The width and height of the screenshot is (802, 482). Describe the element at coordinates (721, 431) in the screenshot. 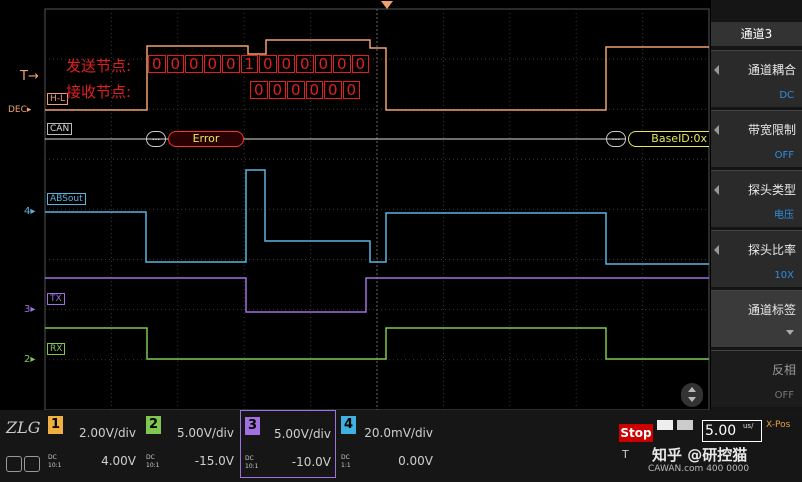

I see `timebase-value: 5.00` at that location.